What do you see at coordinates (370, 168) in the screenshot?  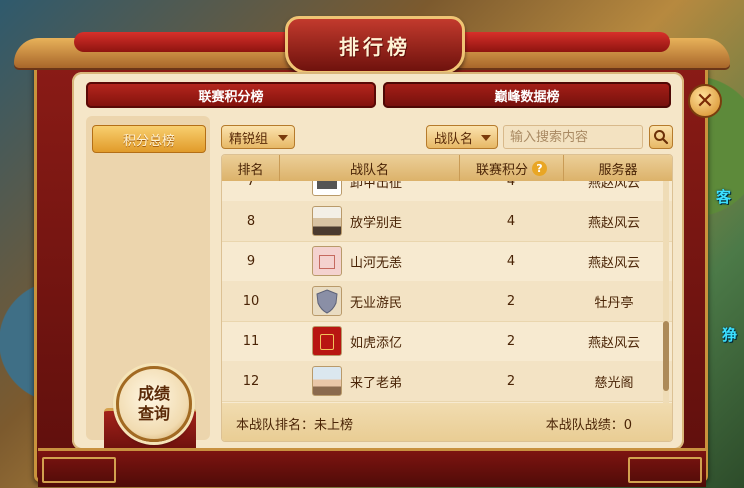 I see `header-team: 战队名` at bounding box center [370, 168].